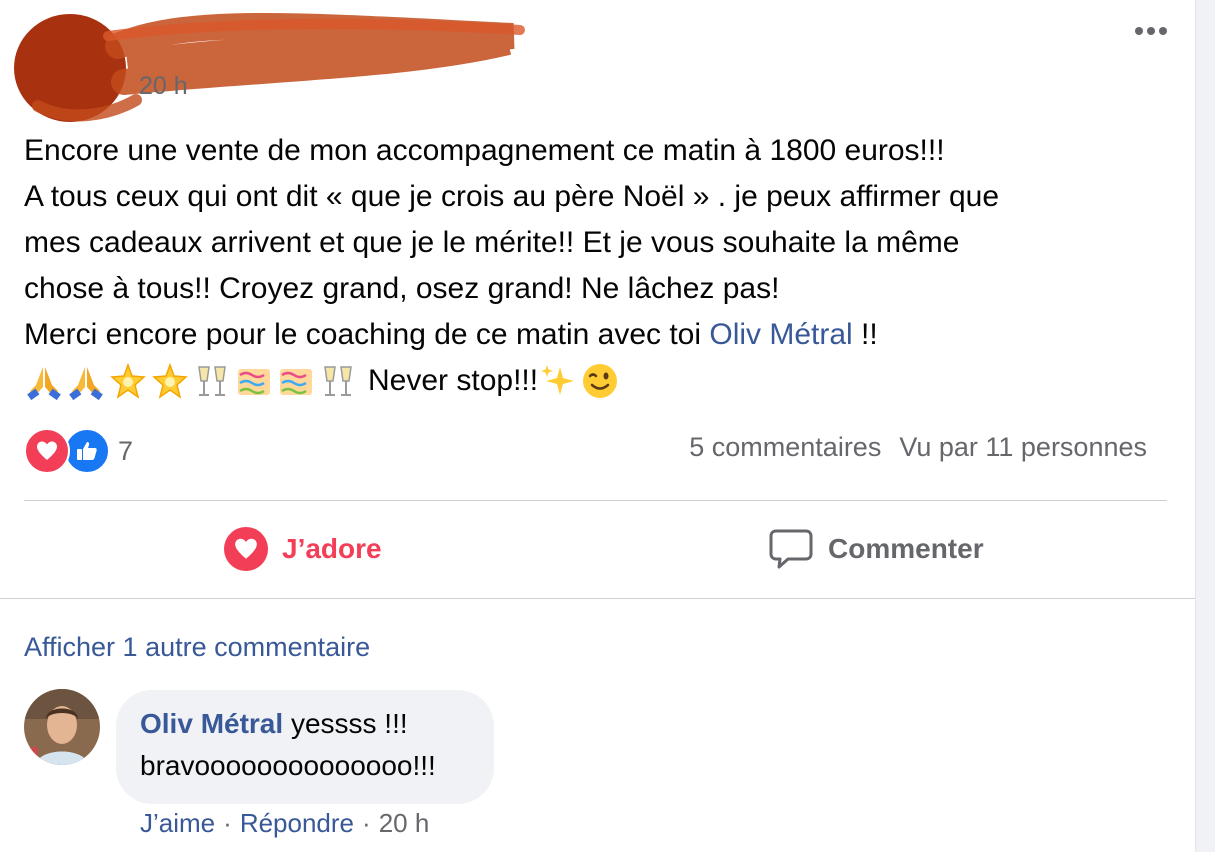 This screenshot has height=852, width=1215. Describe the element at coordinates (906, 548) in the screenshot. I see `comment-button-label: Commenter` at that location.